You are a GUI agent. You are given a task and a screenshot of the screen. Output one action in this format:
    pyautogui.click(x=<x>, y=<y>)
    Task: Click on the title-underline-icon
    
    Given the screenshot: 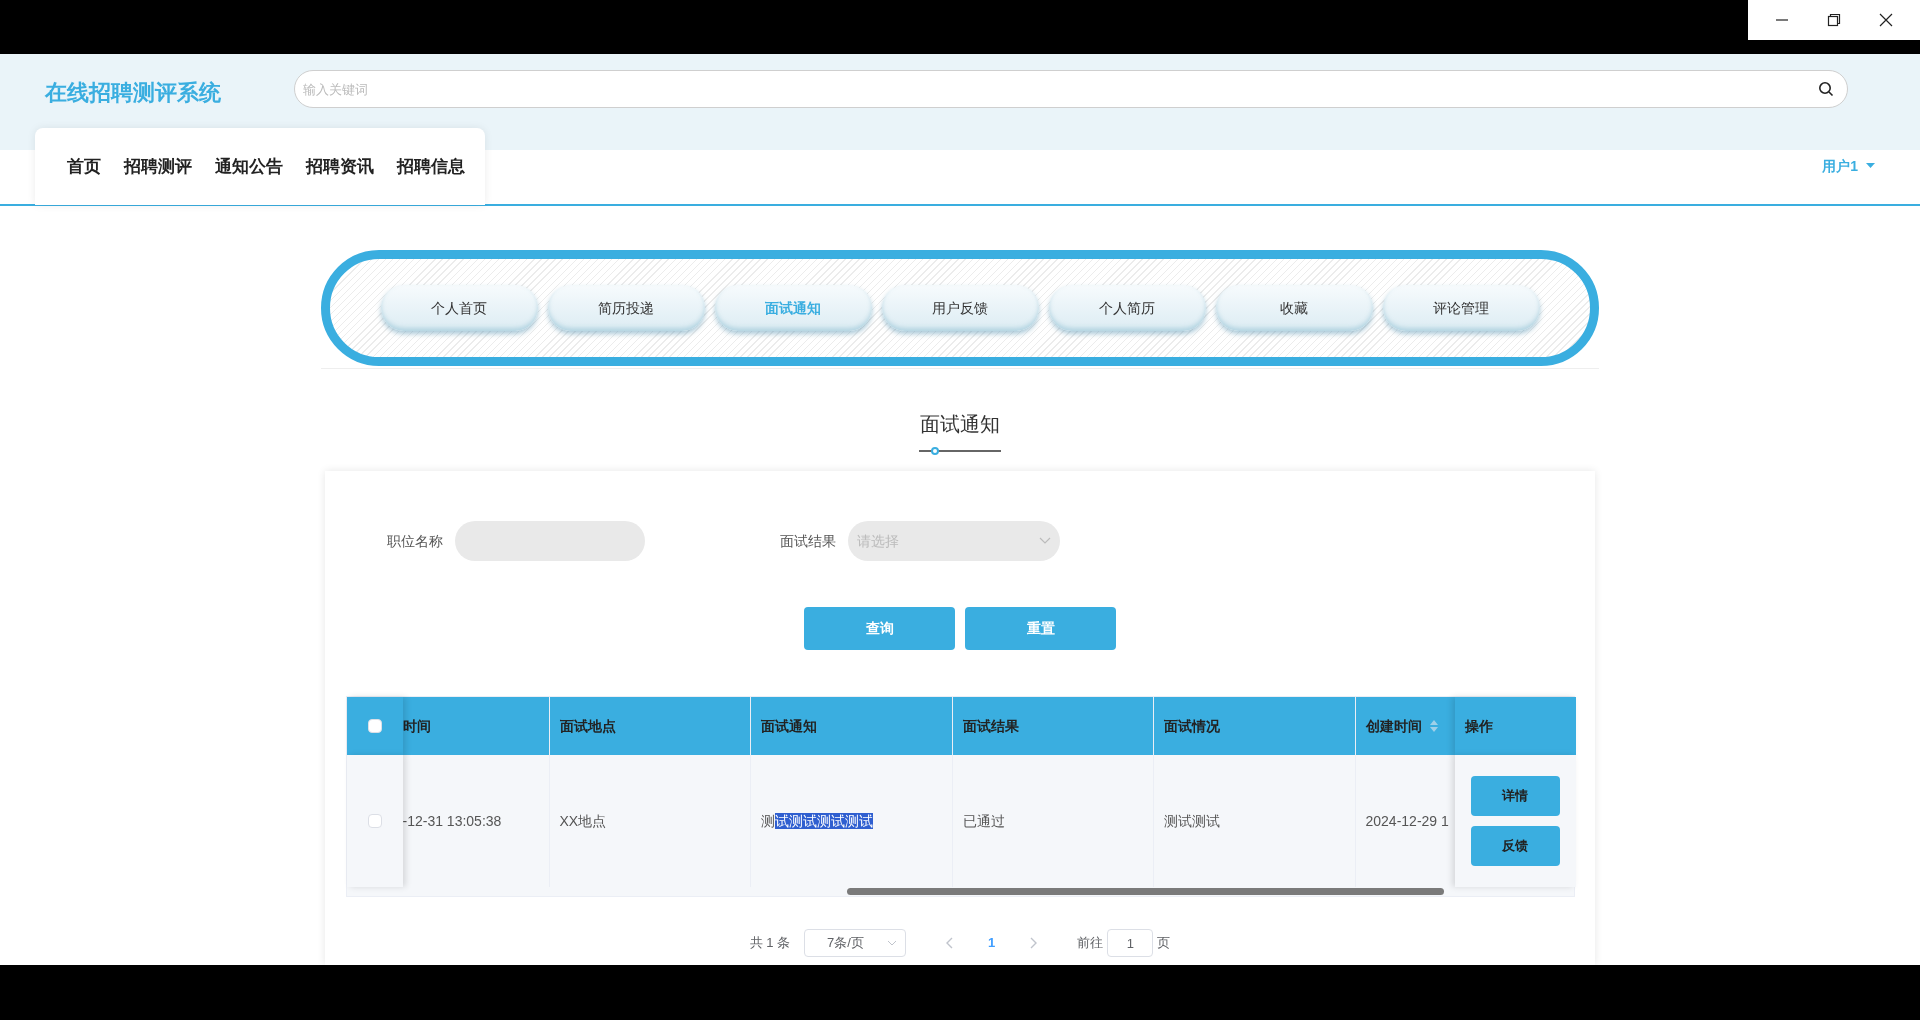 What is the action you would take?
    pyautogui.click(x=960, y=451)
    